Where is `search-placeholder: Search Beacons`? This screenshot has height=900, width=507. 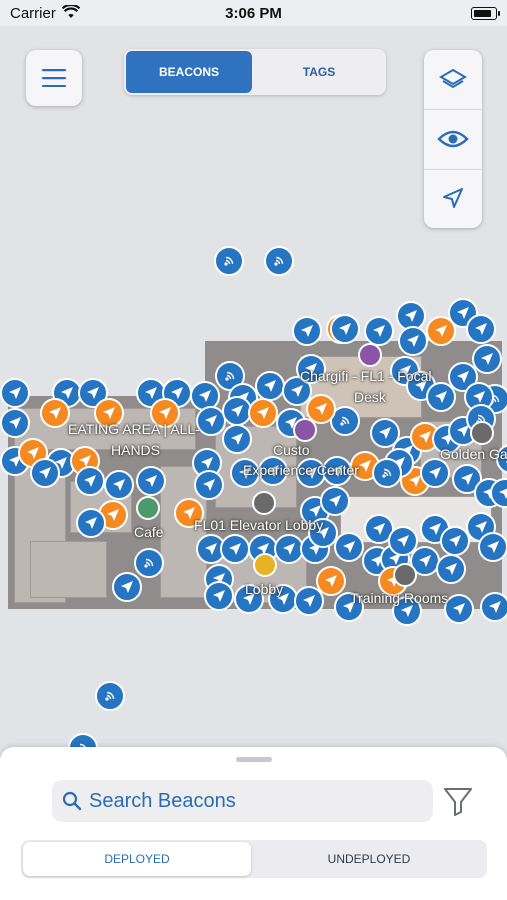 search-placeholder: Search Beacons is located at coordinates (162, 801).